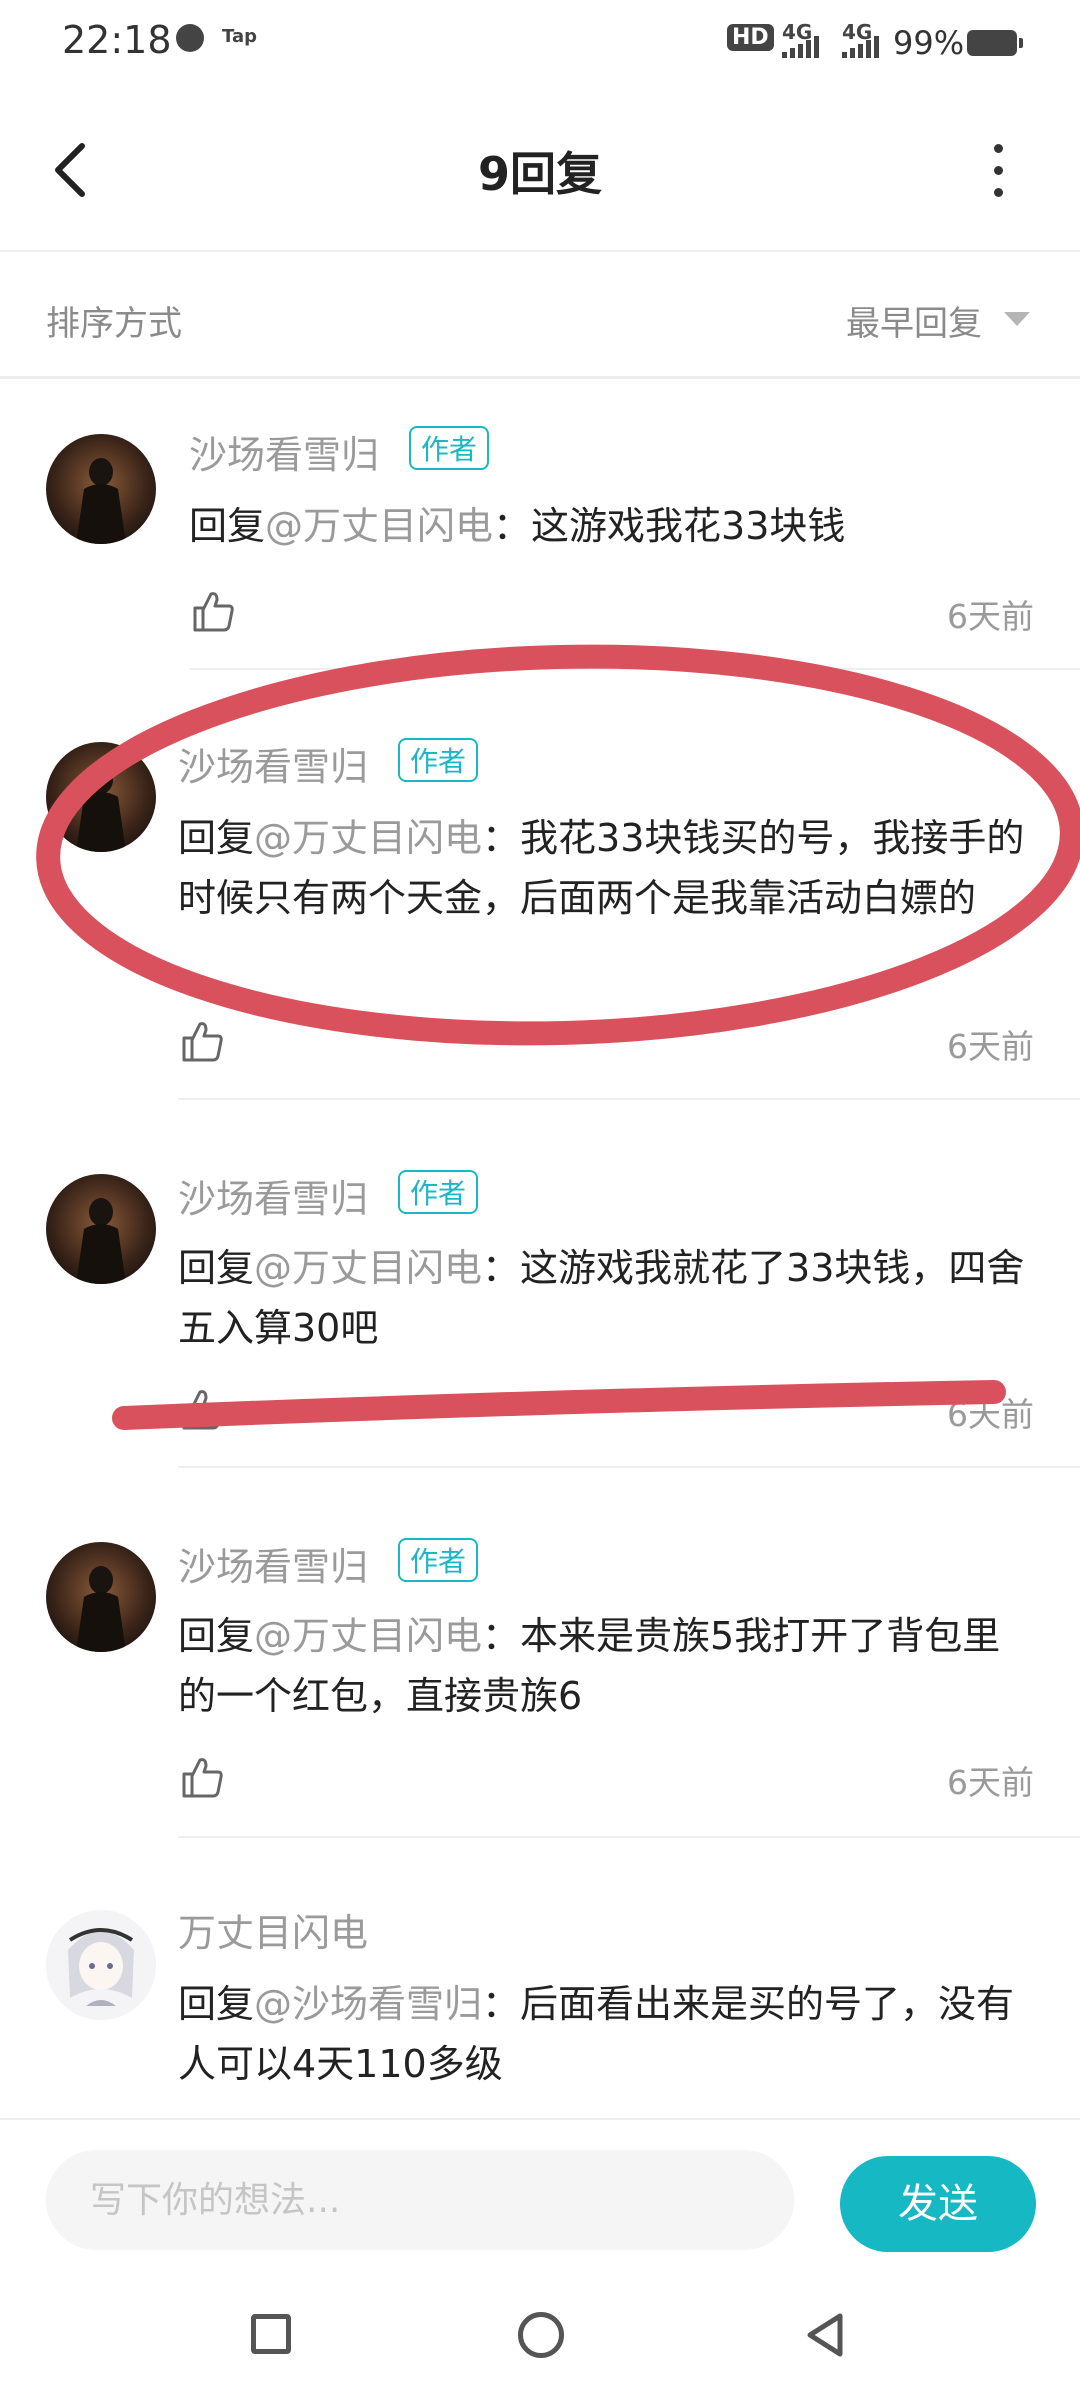 This screenshot has height=2400, width=1080. I want to click on reply-composer: 发送, so click(540, 2198).